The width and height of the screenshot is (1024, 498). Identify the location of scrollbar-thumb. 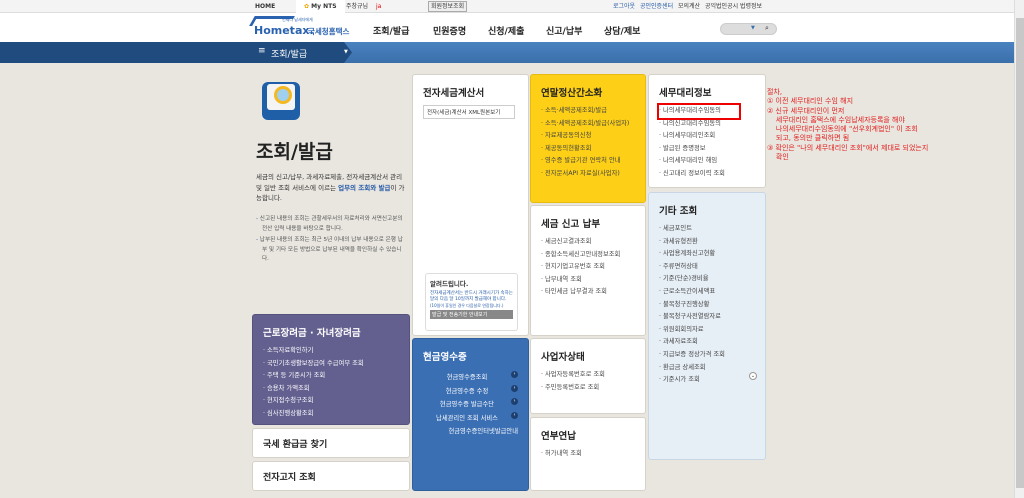
(1020, 253).